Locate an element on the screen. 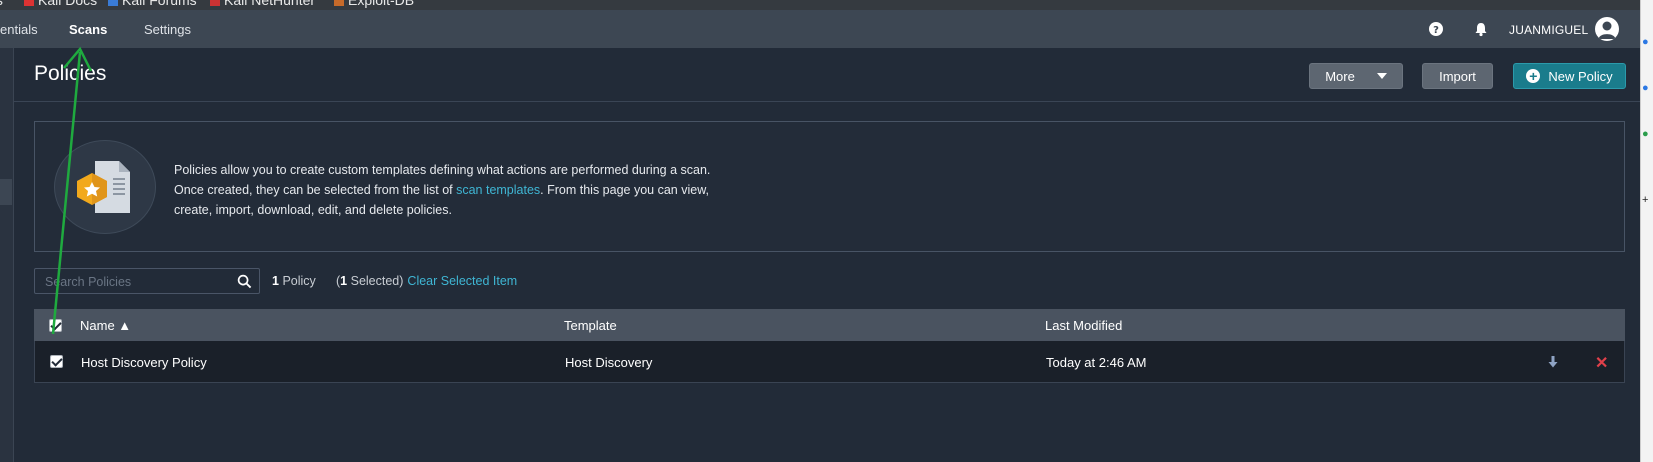 Image resolution: width=1653 pixels, height=462 pixels. bookmark-kali-nethunter: Kali NetHunter is located at coordinates (262, 4).